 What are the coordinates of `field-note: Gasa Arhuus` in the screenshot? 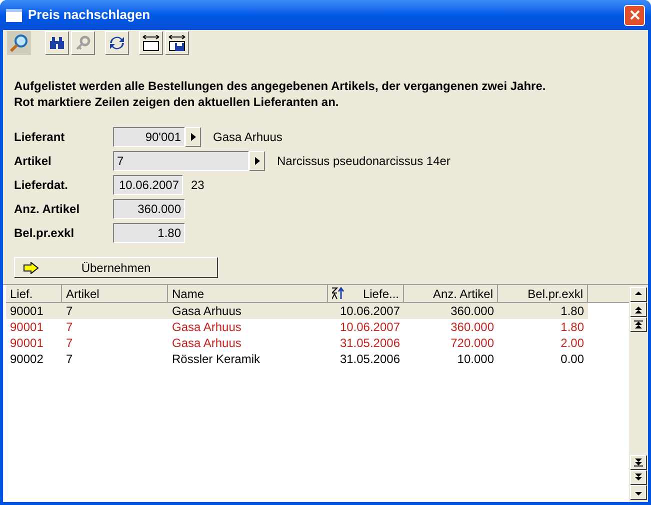 It's located at (247, 137).